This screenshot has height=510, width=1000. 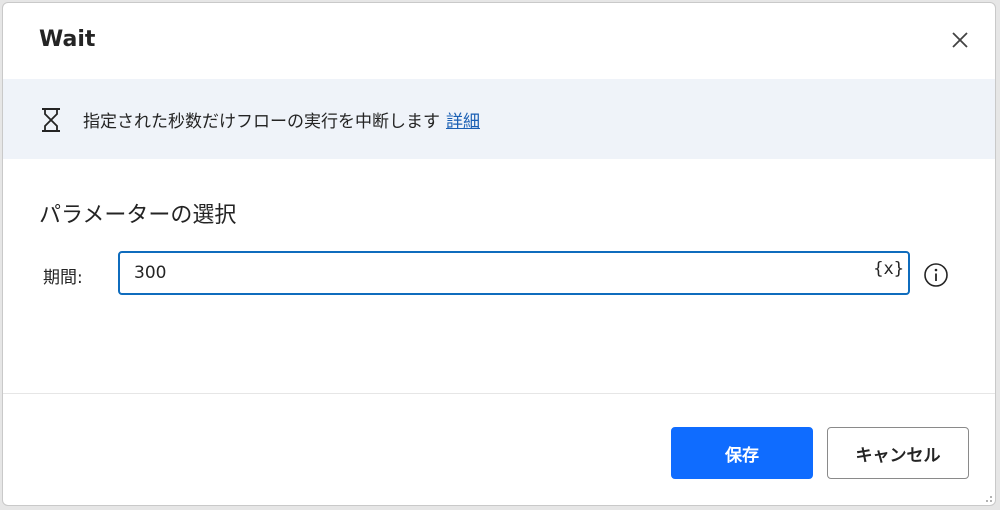 I want to click on dialog-title: Wait, so click(x=67, y=39).